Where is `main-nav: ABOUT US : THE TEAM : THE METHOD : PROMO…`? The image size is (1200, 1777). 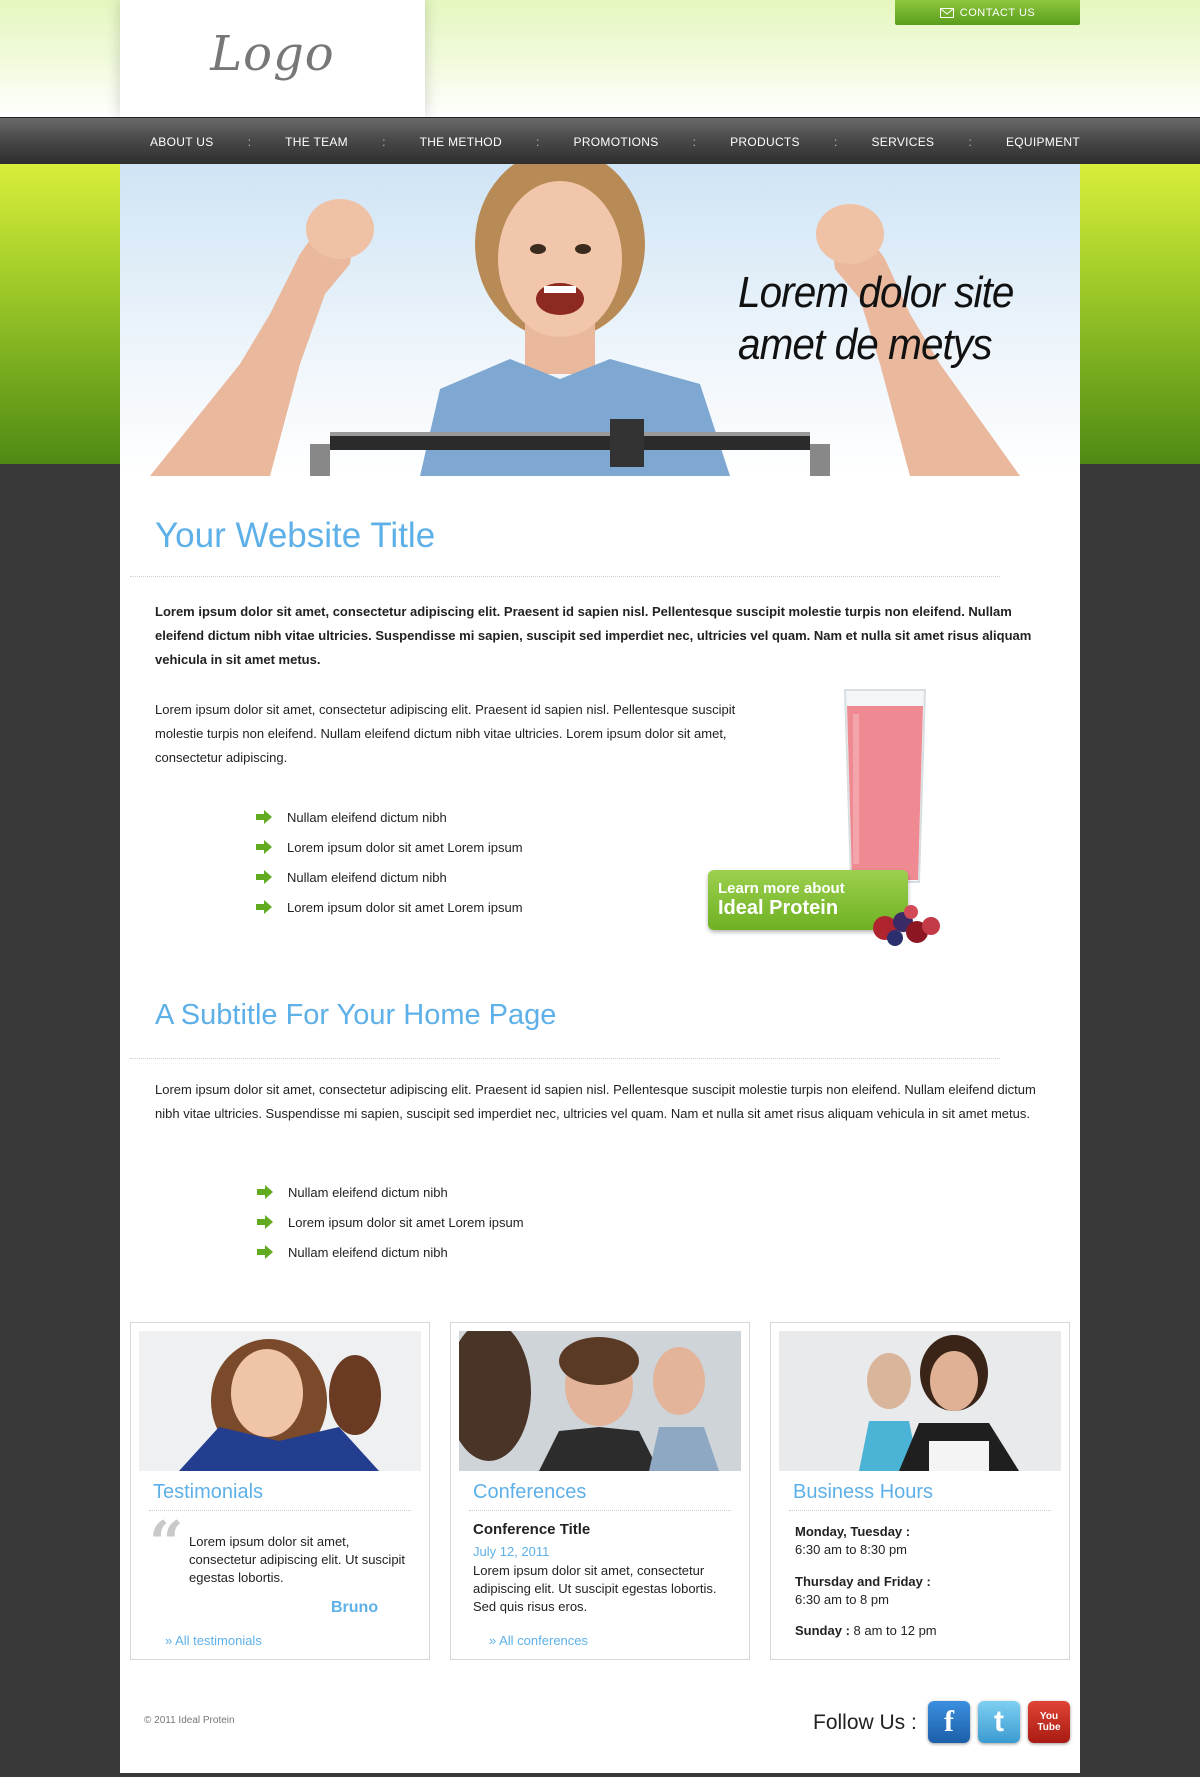
main-nav: ABOUT US : THE TEAM : THE METHOD : PROMO… is located at coordinates (600, 140).